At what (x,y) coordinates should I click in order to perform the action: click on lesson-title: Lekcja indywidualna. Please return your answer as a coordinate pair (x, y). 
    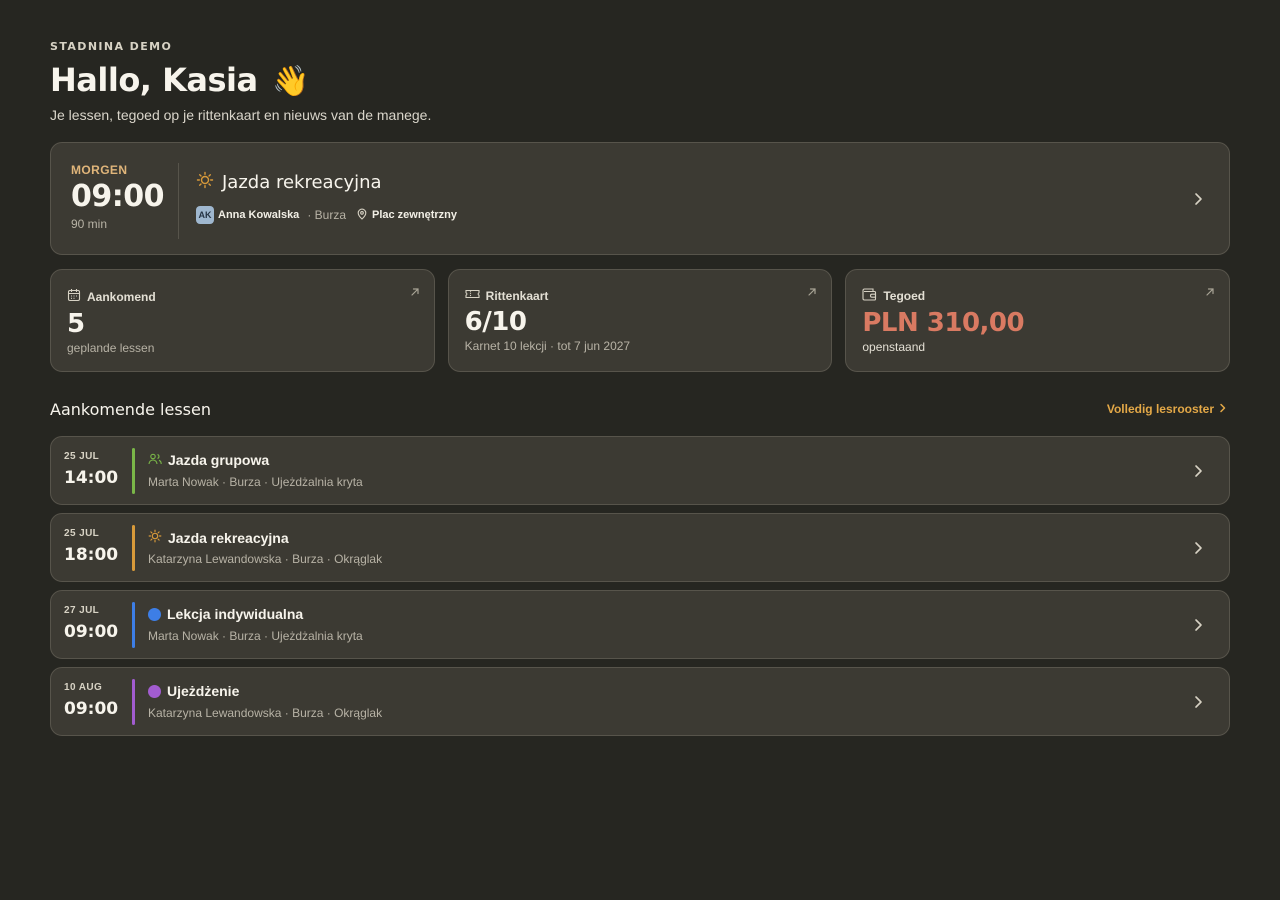
    Looking at the image, I should click on (235, 614).